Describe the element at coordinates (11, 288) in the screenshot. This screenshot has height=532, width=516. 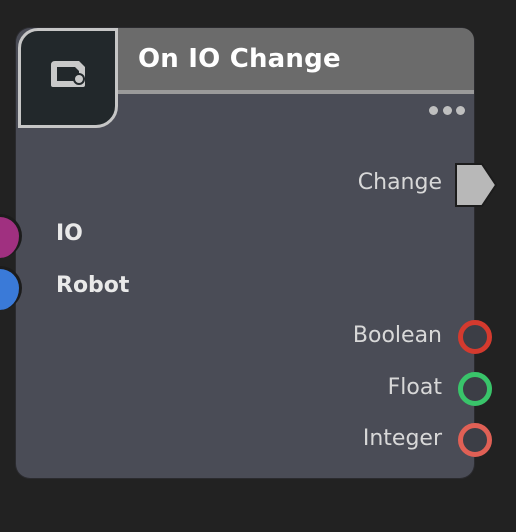
I see `robot-pin-dot` at that location.